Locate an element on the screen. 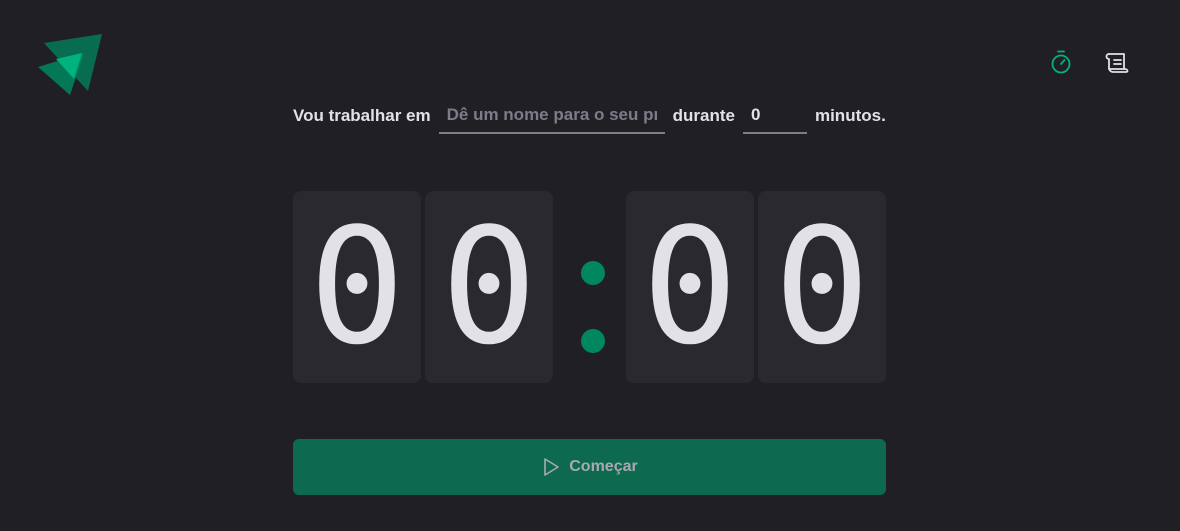 The image size is (1180, 531). start-button: Começar is located at coordinates (589, 467).